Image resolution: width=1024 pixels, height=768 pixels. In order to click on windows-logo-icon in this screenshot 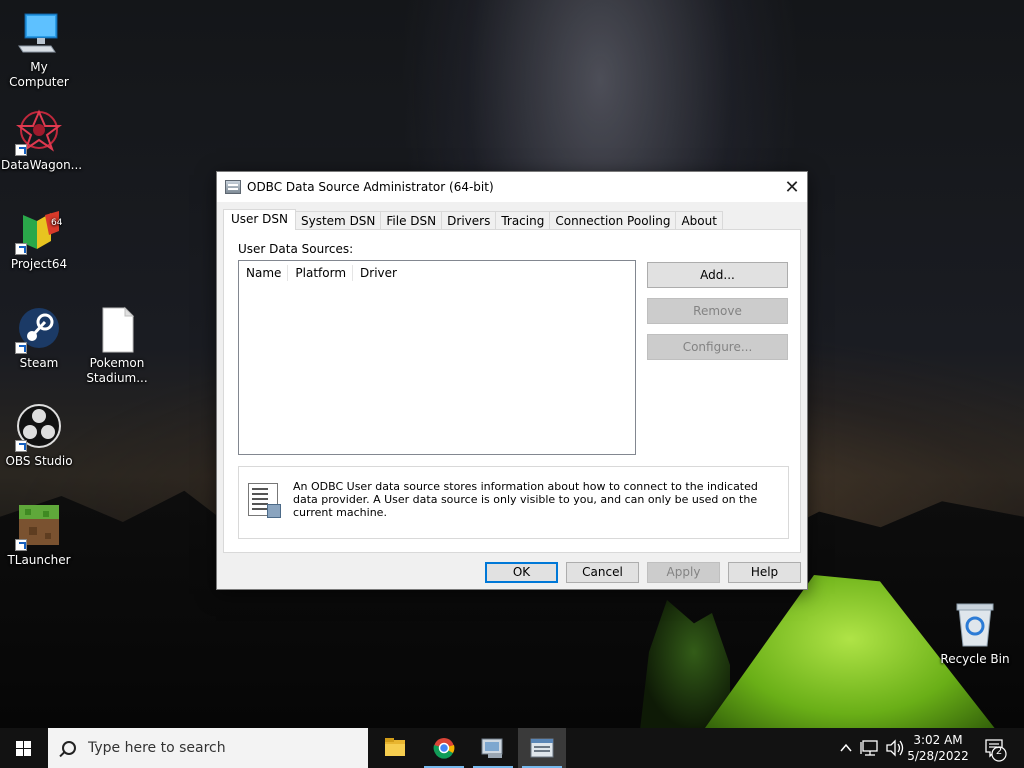, I will do `click(24, 748)`.